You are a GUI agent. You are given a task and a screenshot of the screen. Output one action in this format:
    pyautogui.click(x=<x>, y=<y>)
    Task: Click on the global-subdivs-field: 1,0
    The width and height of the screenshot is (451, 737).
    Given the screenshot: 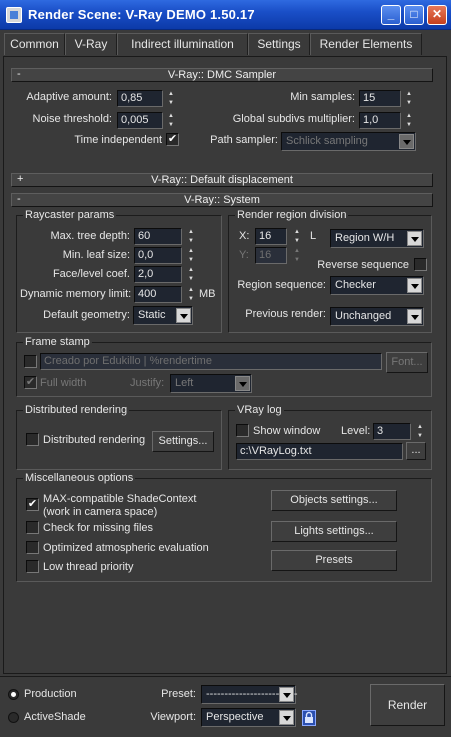 What is the action you would take?
    pyautogui.click(x=380, y=120)
    